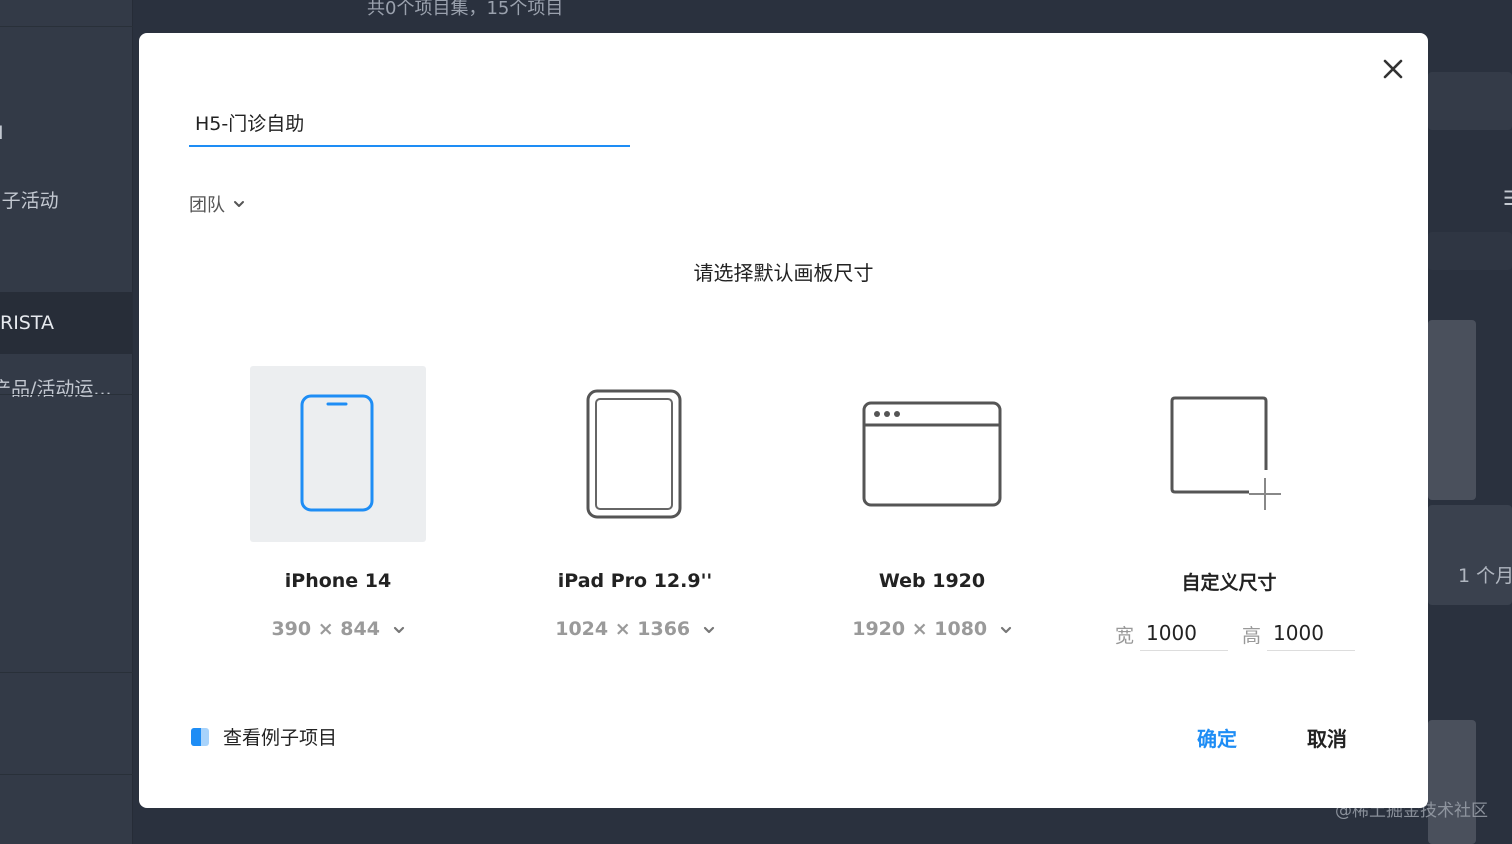  I want to click on team-dropdown: 团队, so click(217, 204).